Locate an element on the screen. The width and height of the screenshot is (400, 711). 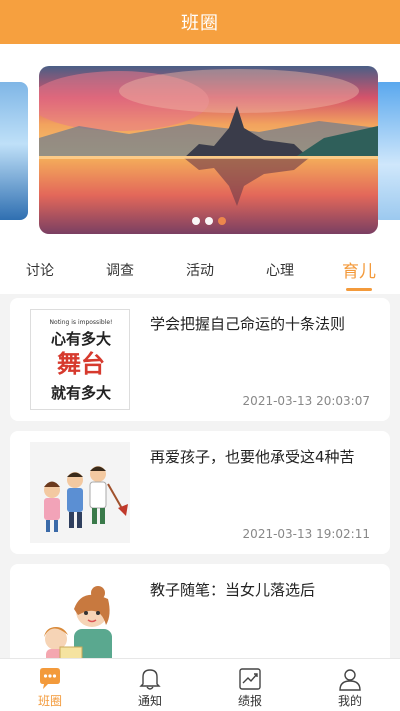
tab-discussion: 讨论 is located at coordinates (40, 270).